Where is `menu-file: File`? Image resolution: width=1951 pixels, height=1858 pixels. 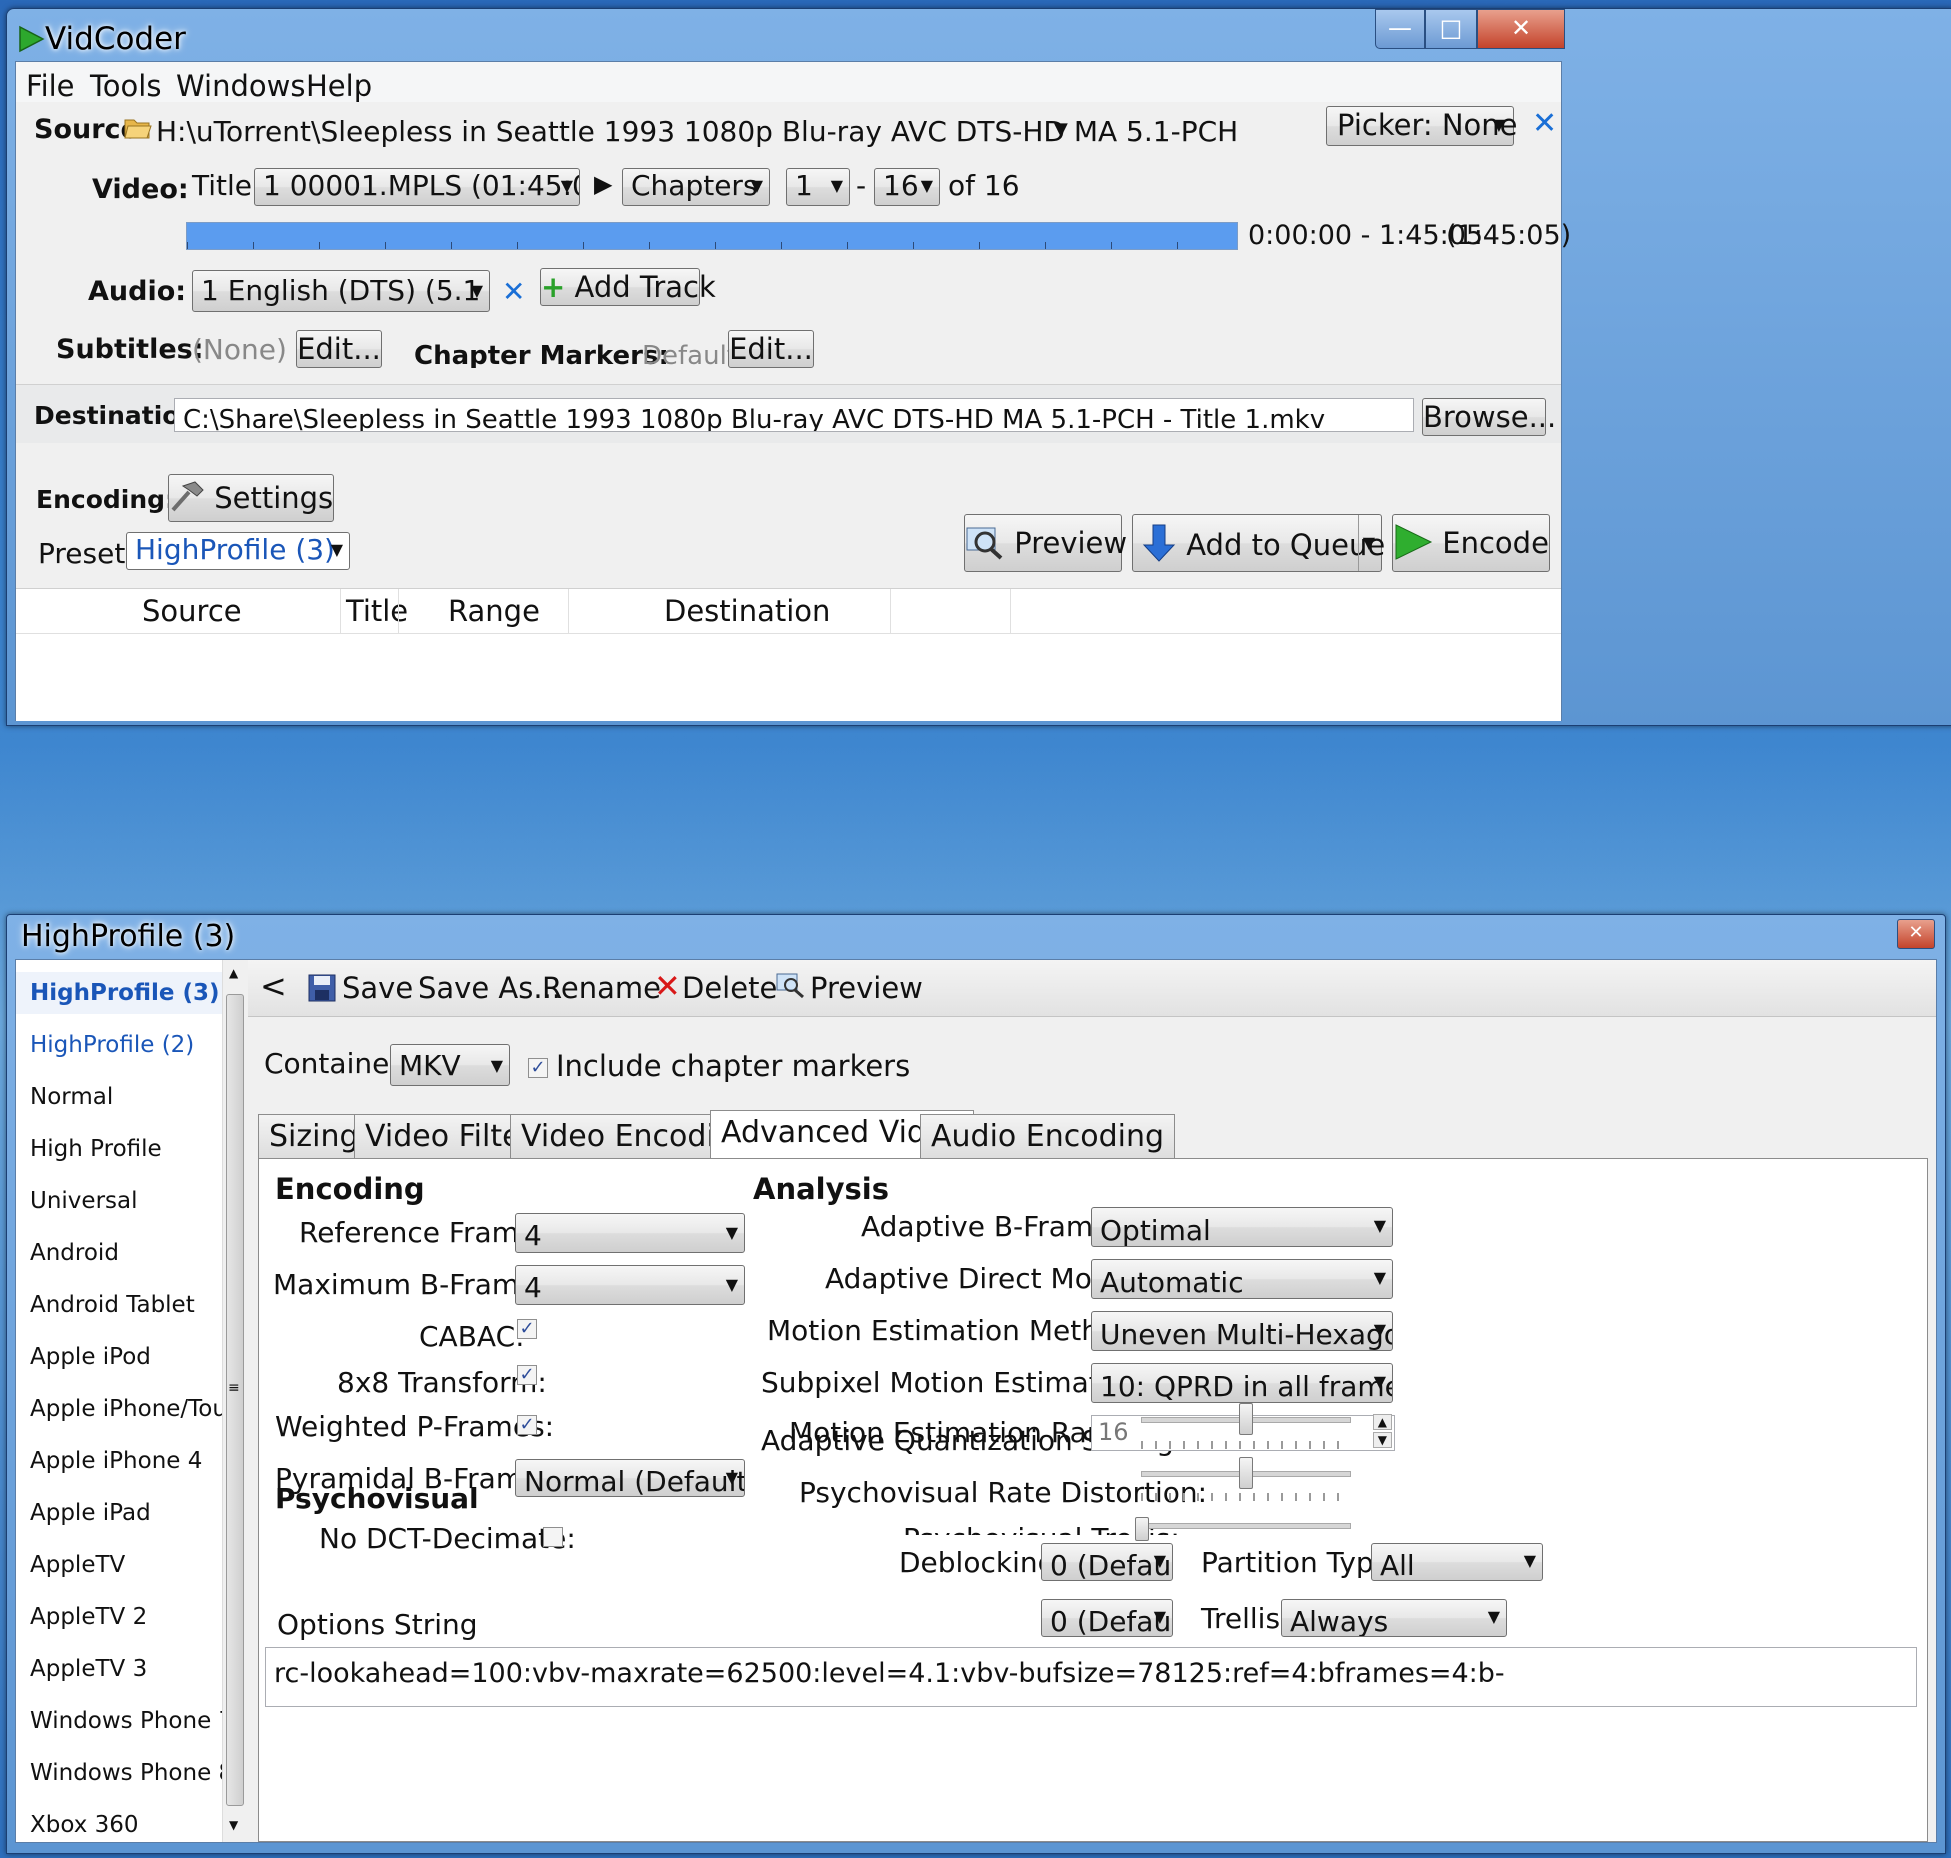 menu-file: File is located at coordinates (50, 86).